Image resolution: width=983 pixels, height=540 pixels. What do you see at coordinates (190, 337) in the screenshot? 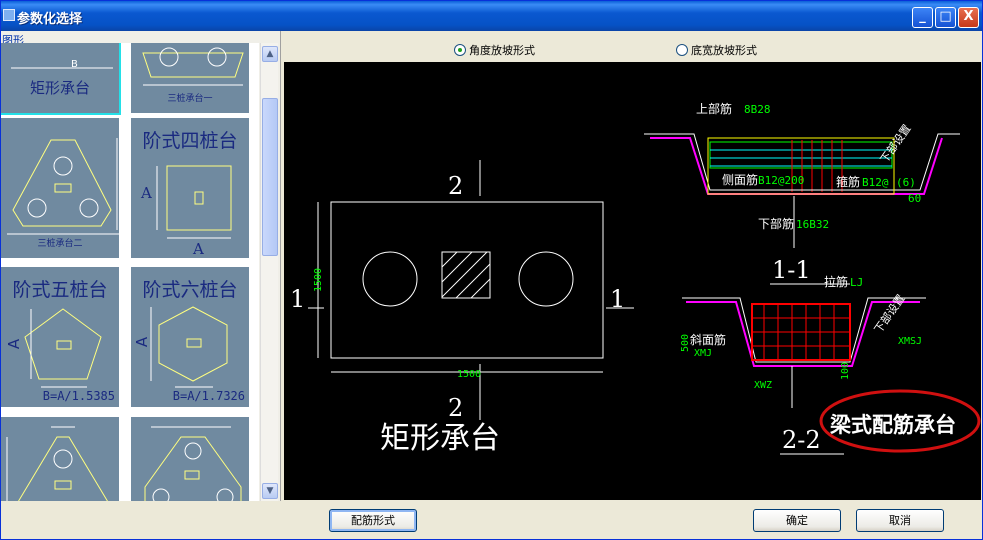
I see `thumb-step-six-pile: 阶式六桩台 A B=A/1.7326` at bounding box center [190, 337].